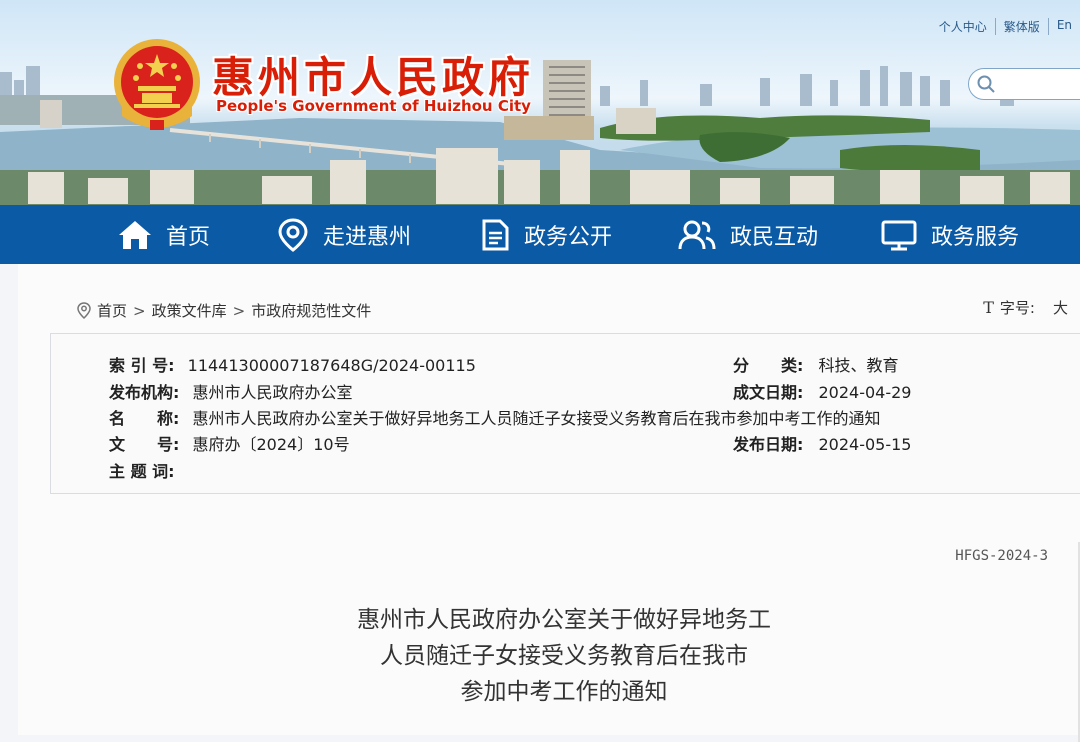 This screenshot has width=1080, height=742. What do you see at coordinates (142, 365) in the screenshot?
I see `meta-index-label: 索 引 号:` at bounding box center [142, 365].